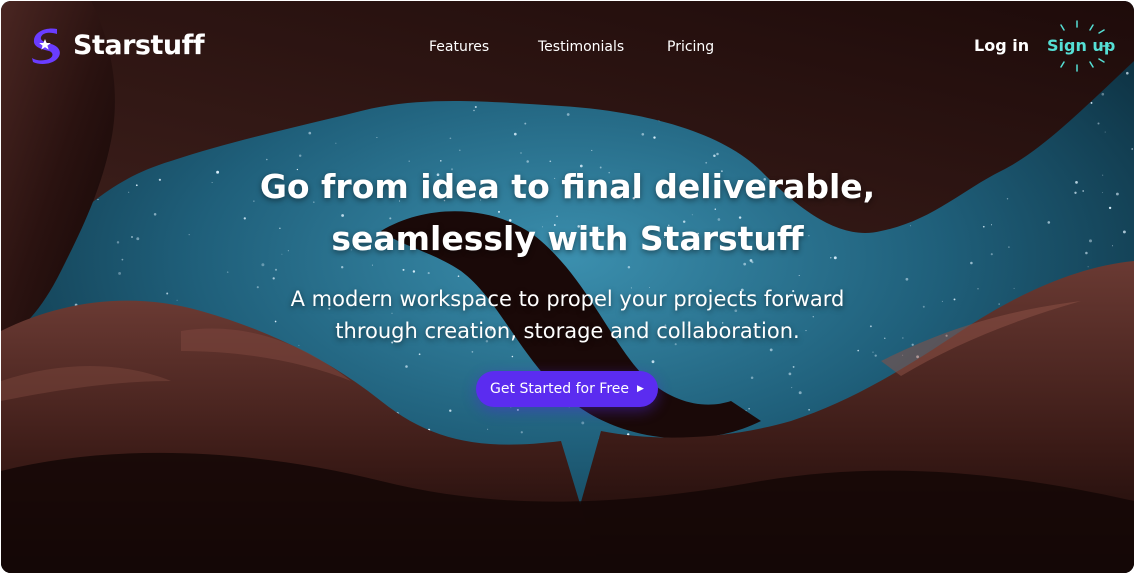 This screenshot has height=576, width=1137. Describe the element at coordinates (690, 47) in the screenshot. I see `nav-link-pricing: Pricing` at that location.